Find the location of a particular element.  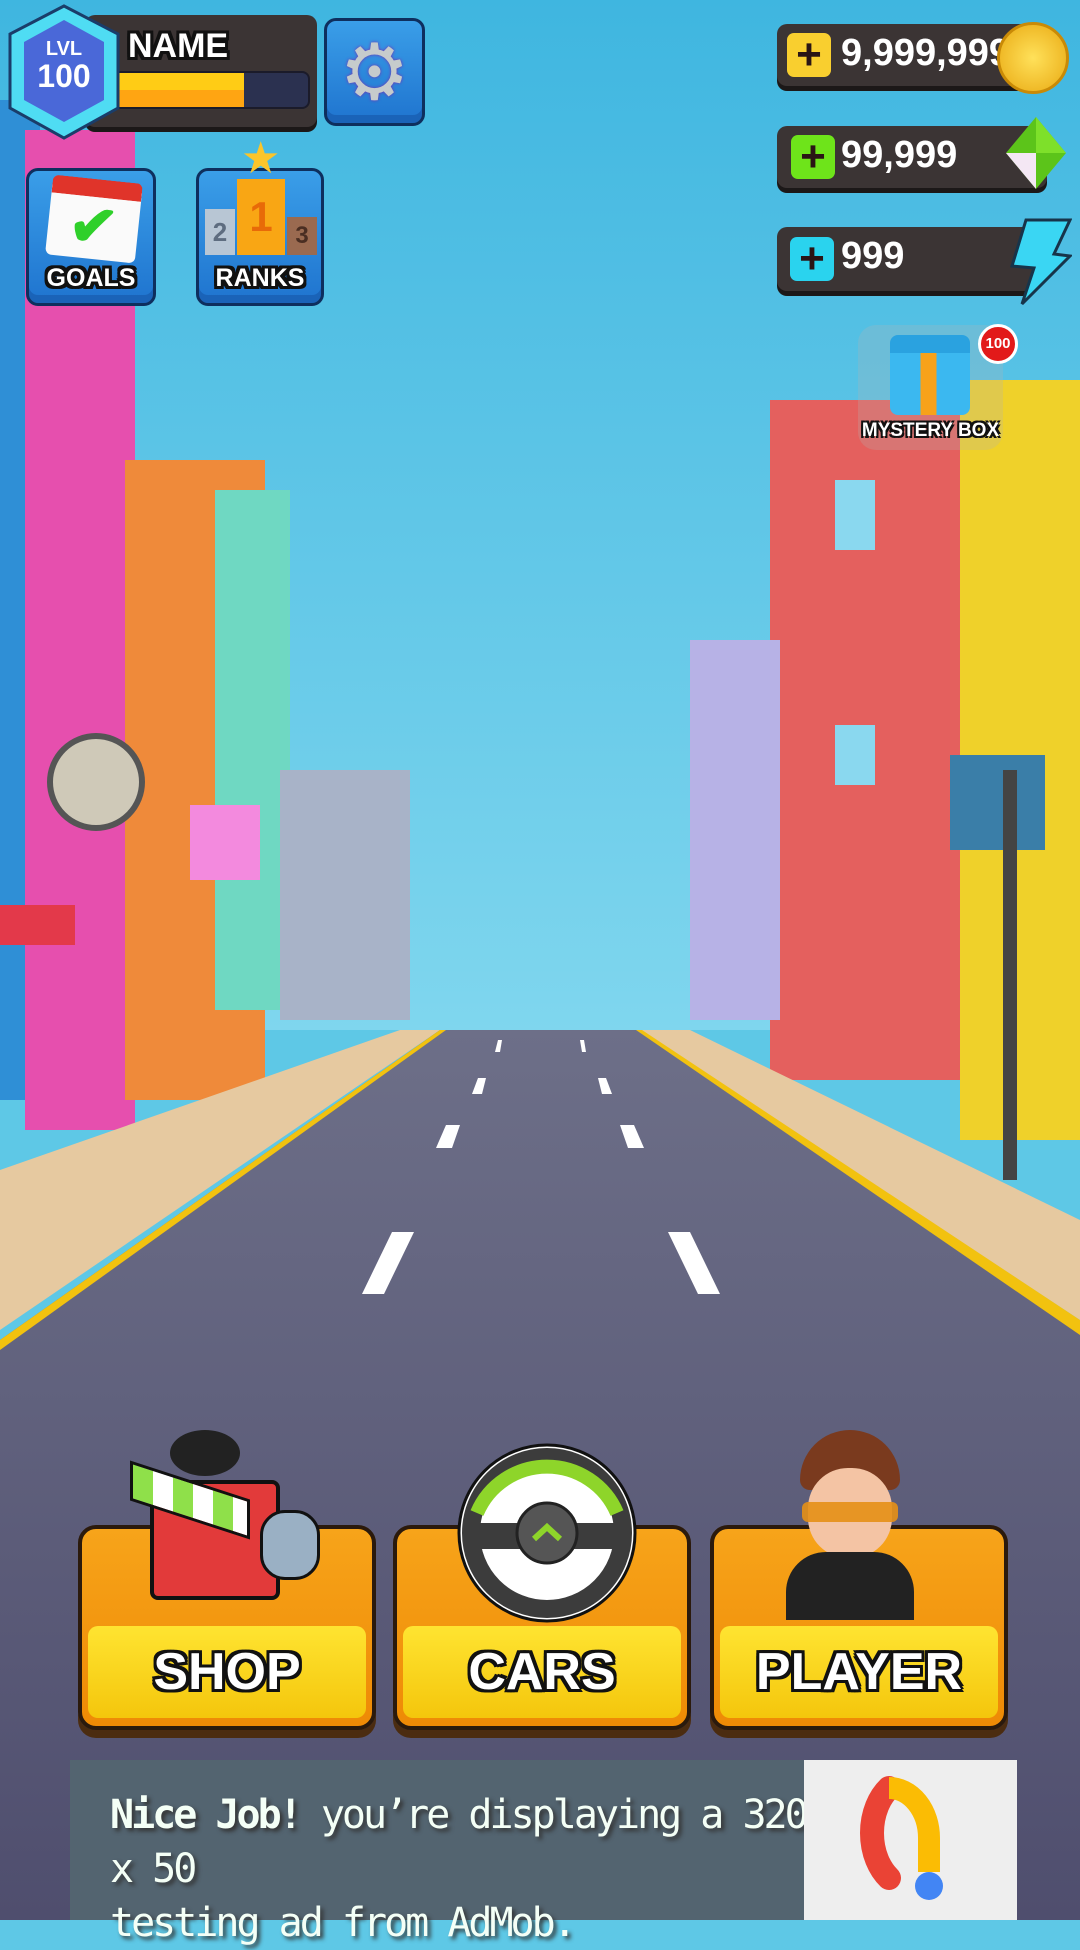

ad-line2: testing ad from AdMob. is located at coordinates (343, 1923).